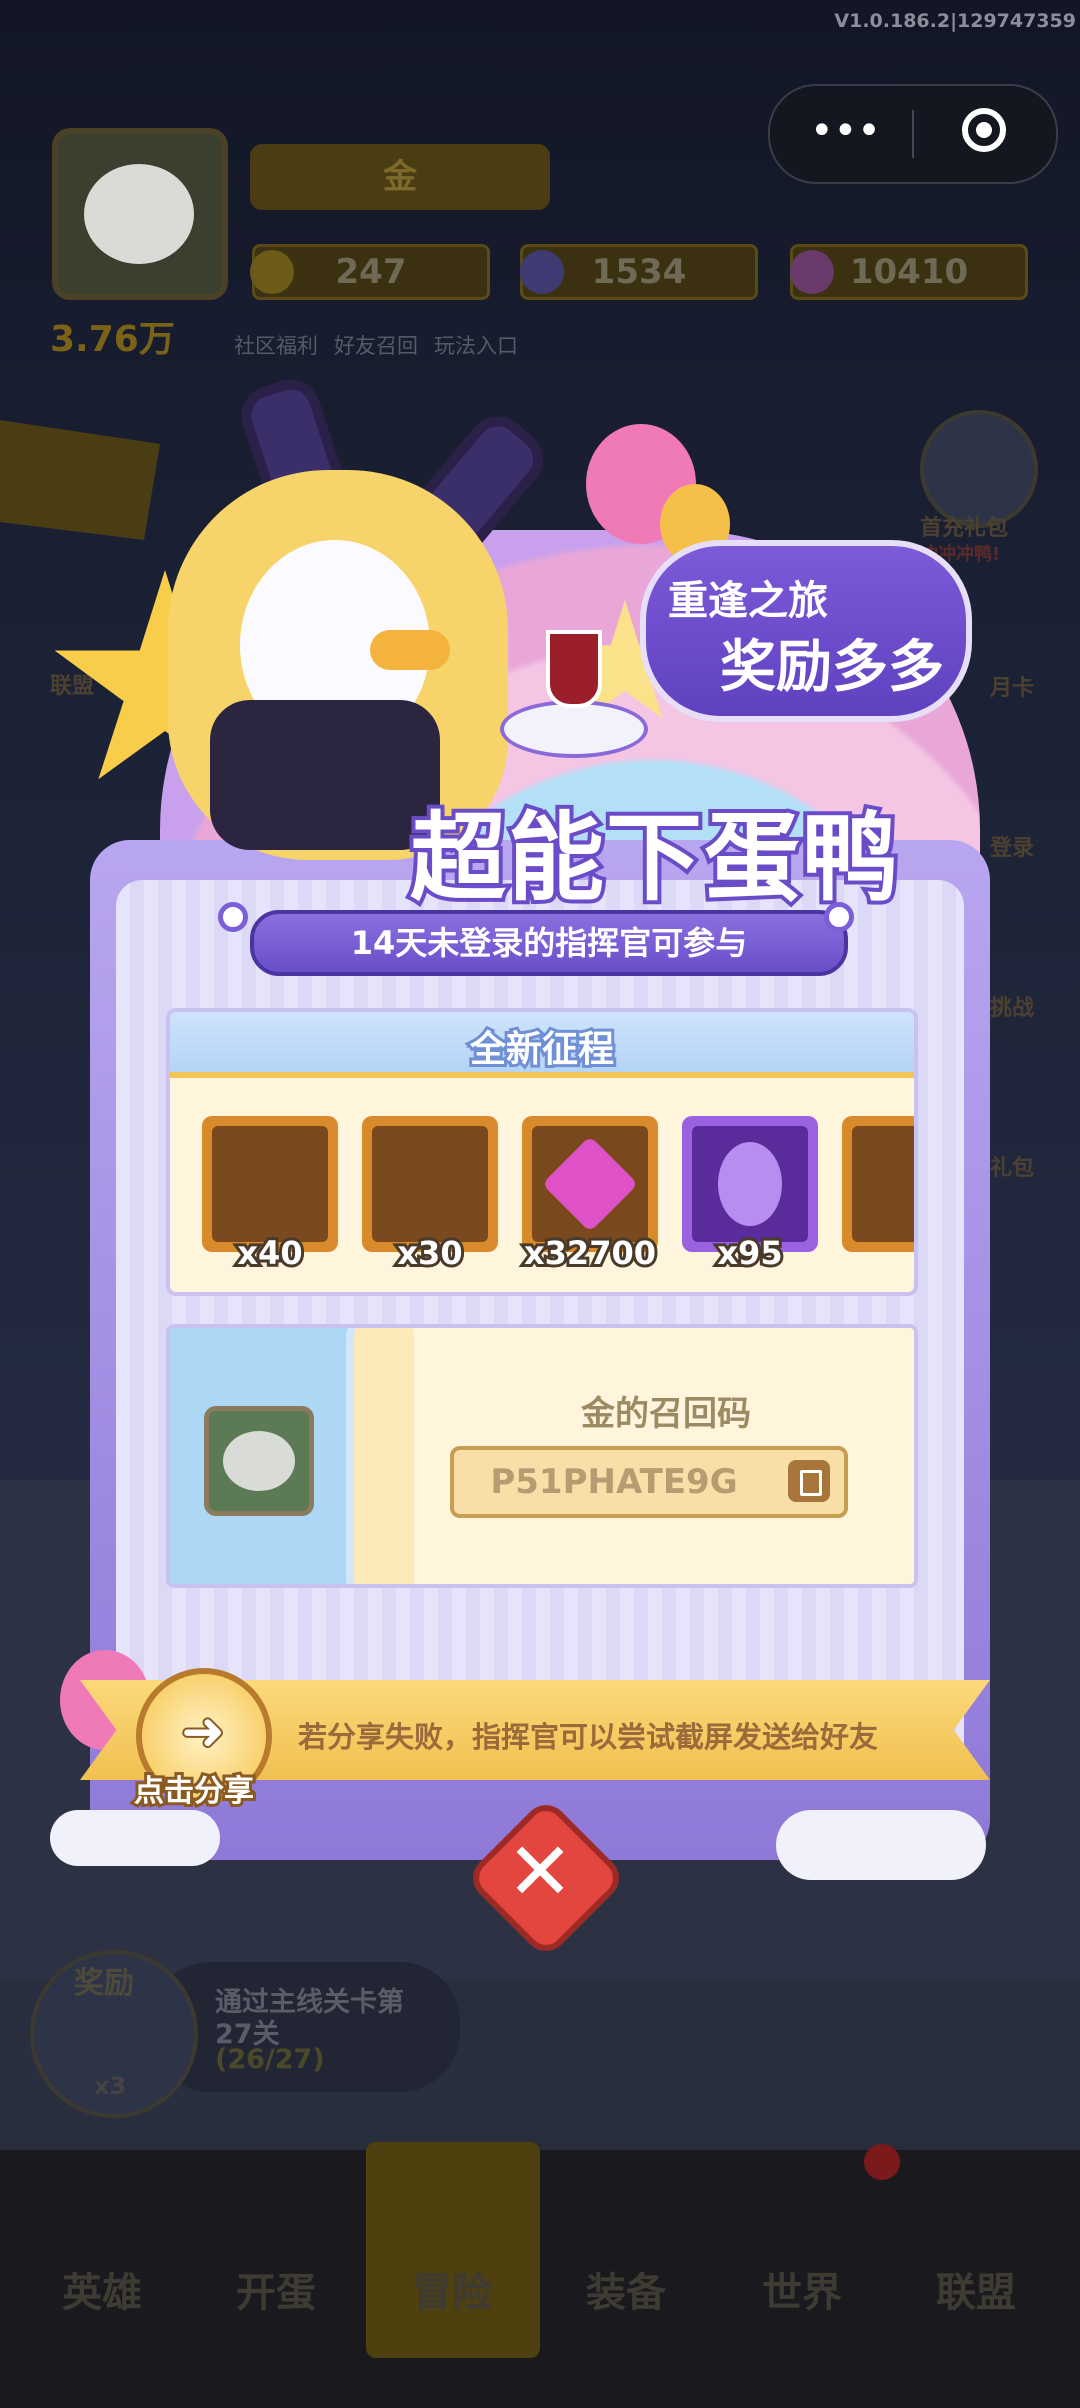 Image resolution: width=1080 pixels, height=2408 pixels. What do you see at coordinates (1012, 1168) in the screenshot?
I see `gift-label: 礼包` at bounding box center [1012, 1168].